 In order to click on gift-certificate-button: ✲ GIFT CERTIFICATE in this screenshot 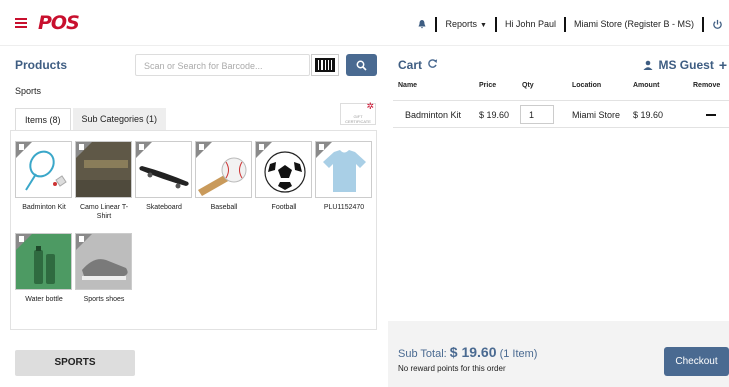, I will do `click(358, 113)`.